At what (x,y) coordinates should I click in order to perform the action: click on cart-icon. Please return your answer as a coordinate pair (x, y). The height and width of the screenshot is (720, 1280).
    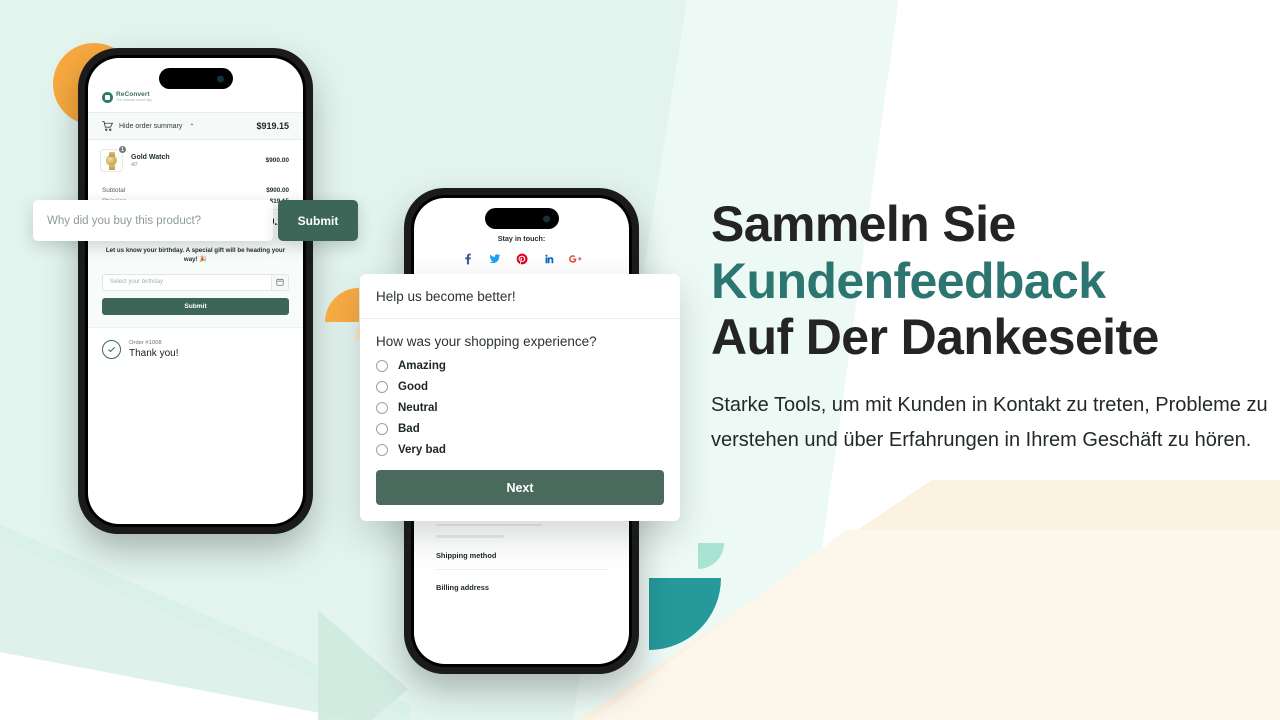
    Looking at the image, I should click on (107, 126).